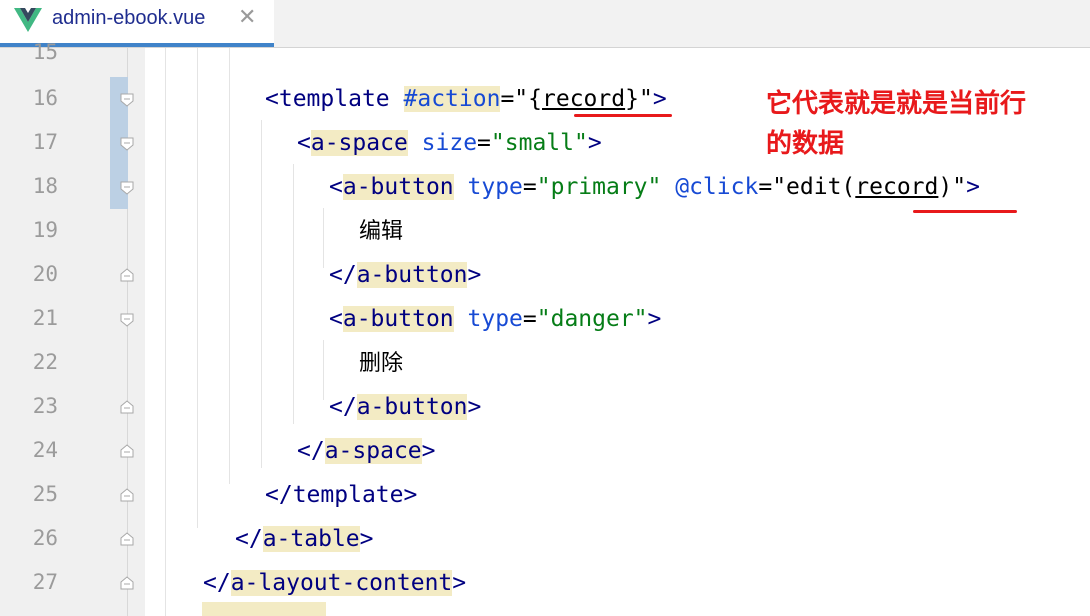 The width and height of the screenshot is (1090, 616). I want to click on line-number: 15, so click(45, 52).